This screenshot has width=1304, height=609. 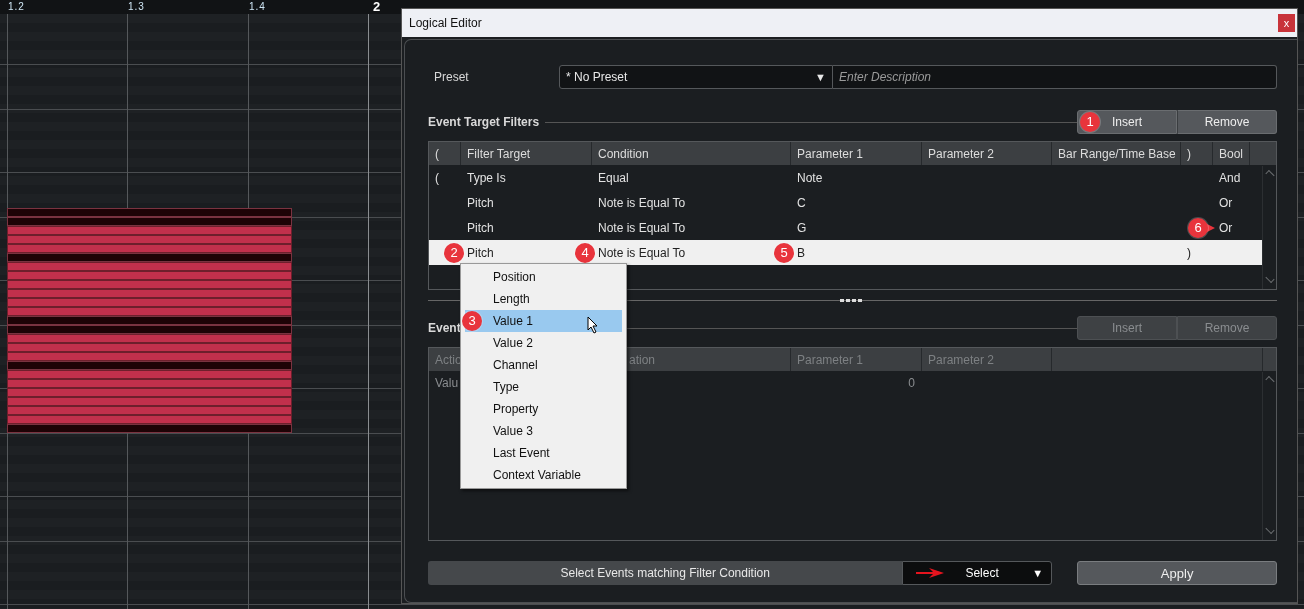 I want to click on table-cell: 0, so click(x=911, y=383).